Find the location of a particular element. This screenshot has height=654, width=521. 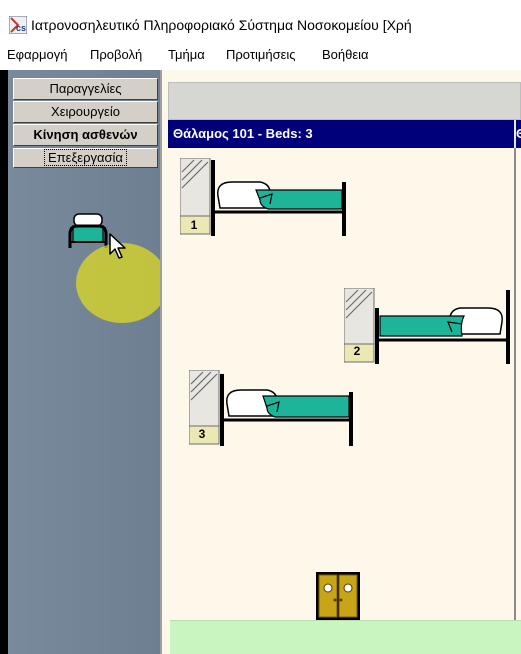

sidebar-button-label: Επεξεργασία is located at coordinates (85, 157).